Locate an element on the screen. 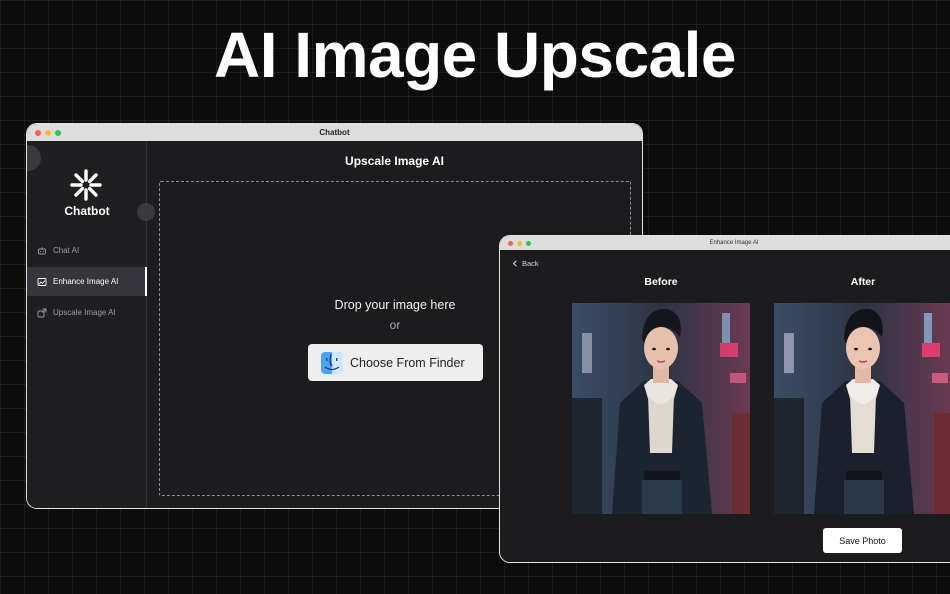 Image resolution: width=950 pixels, height=594 pixels. before-label: Before is located at coordinates (661, 282).